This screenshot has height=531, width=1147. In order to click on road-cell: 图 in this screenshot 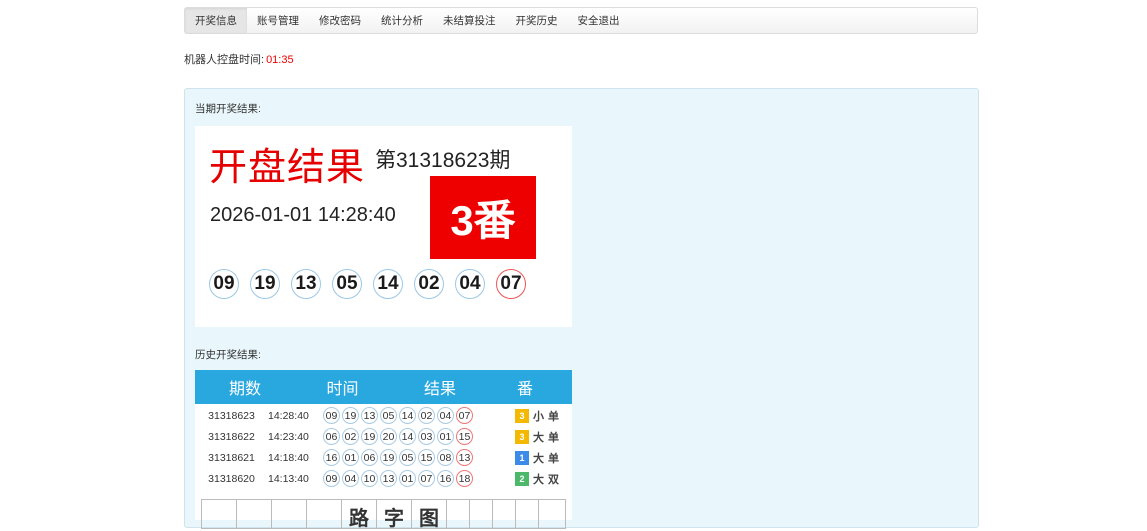, I will do `click(429, 515)`.